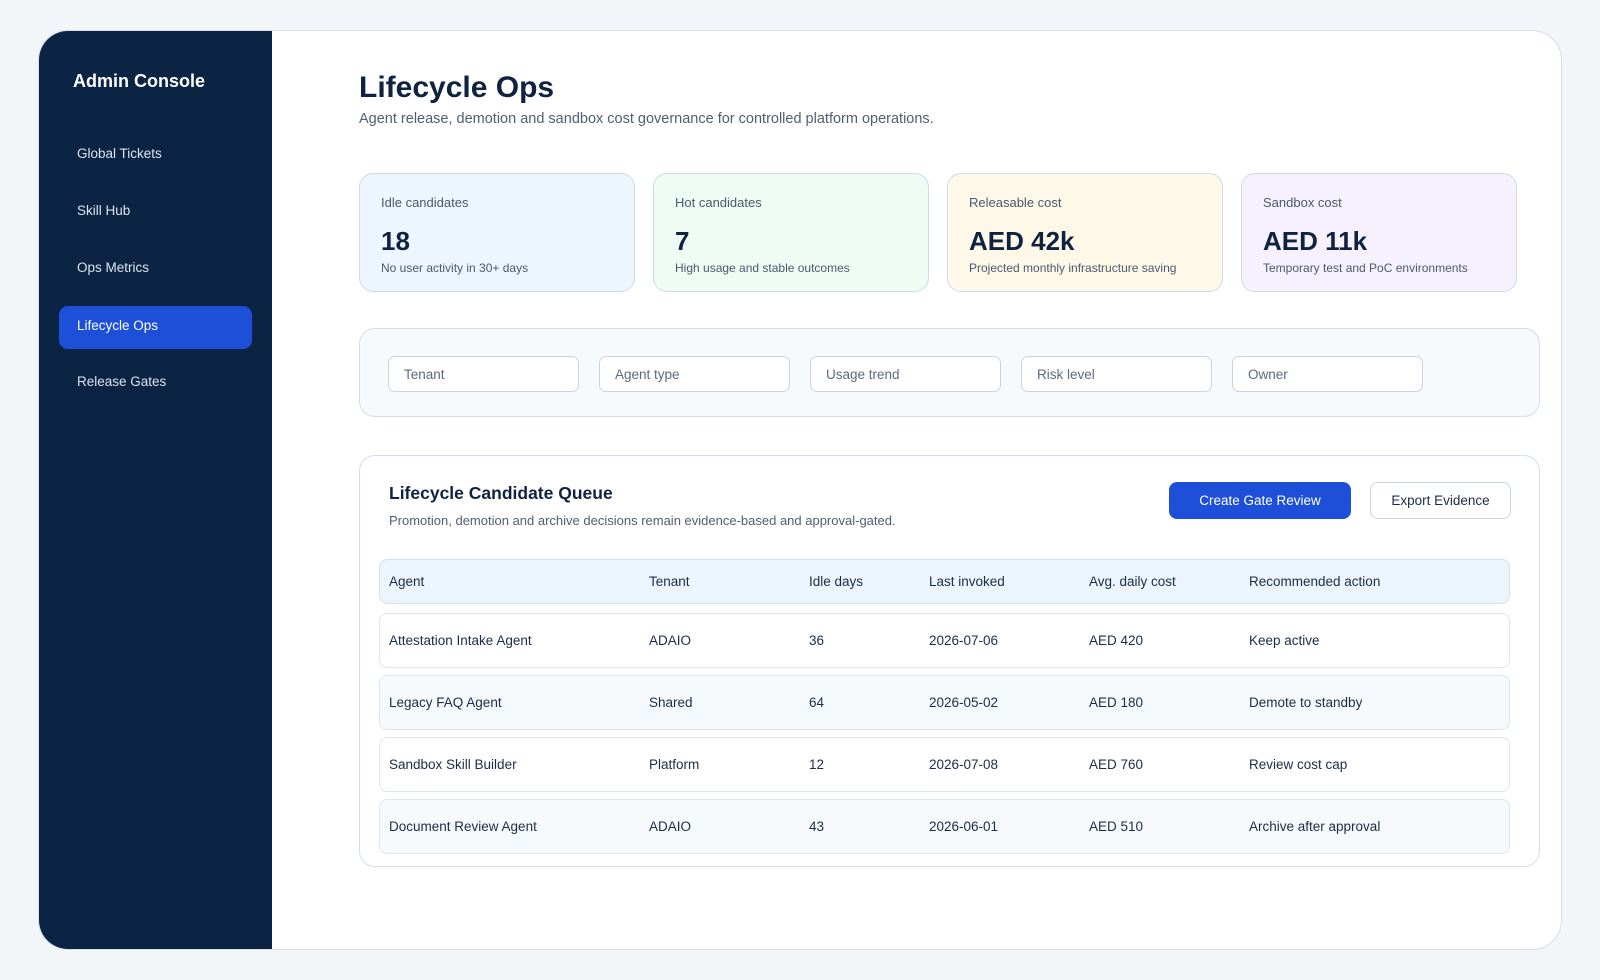 The height and width of the screenshot is (980, 1600). Describe the element at coordinates (817, 640) in the screenshot. I see `cell-idle-days: 36` at that location.